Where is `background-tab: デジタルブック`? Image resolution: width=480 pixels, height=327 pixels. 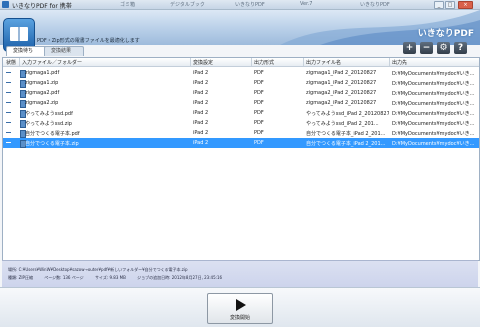
background-tab: デジタルブック is located at coordinates (187, 4).